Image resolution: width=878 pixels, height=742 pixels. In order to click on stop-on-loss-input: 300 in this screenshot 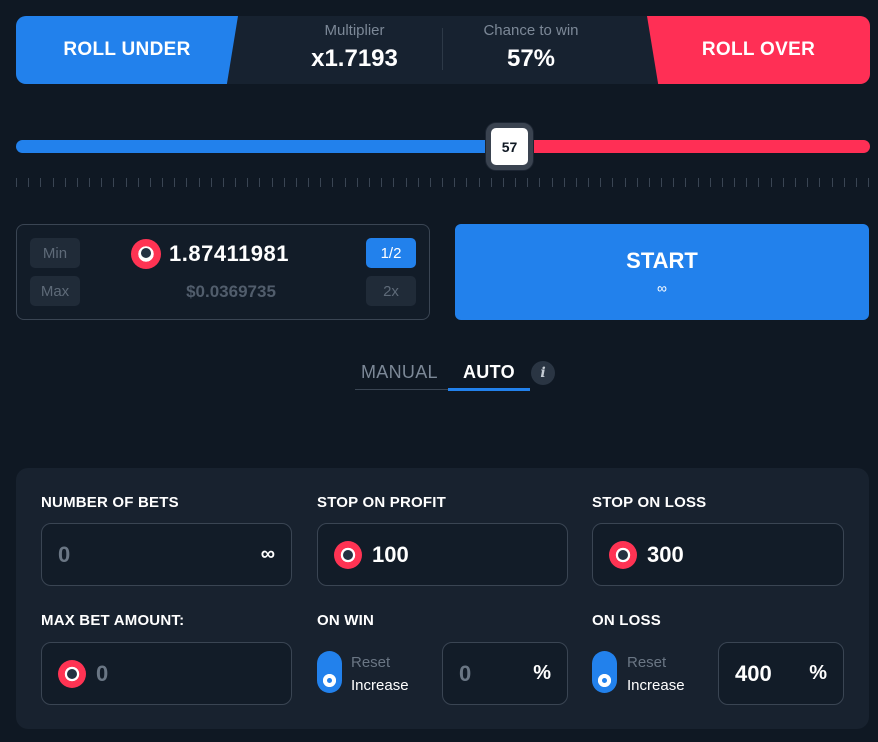, I will do `click(718, 554)`.